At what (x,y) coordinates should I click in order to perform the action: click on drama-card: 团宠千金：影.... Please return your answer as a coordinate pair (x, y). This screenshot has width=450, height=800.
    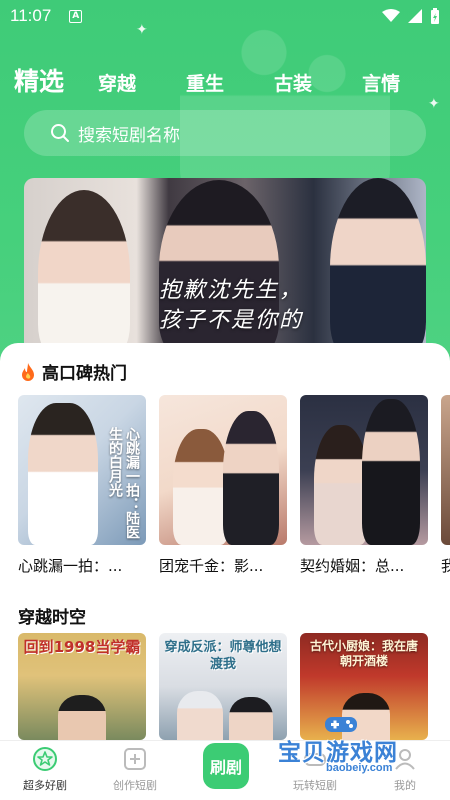
    Looking at the image, I should click on (223, 485).